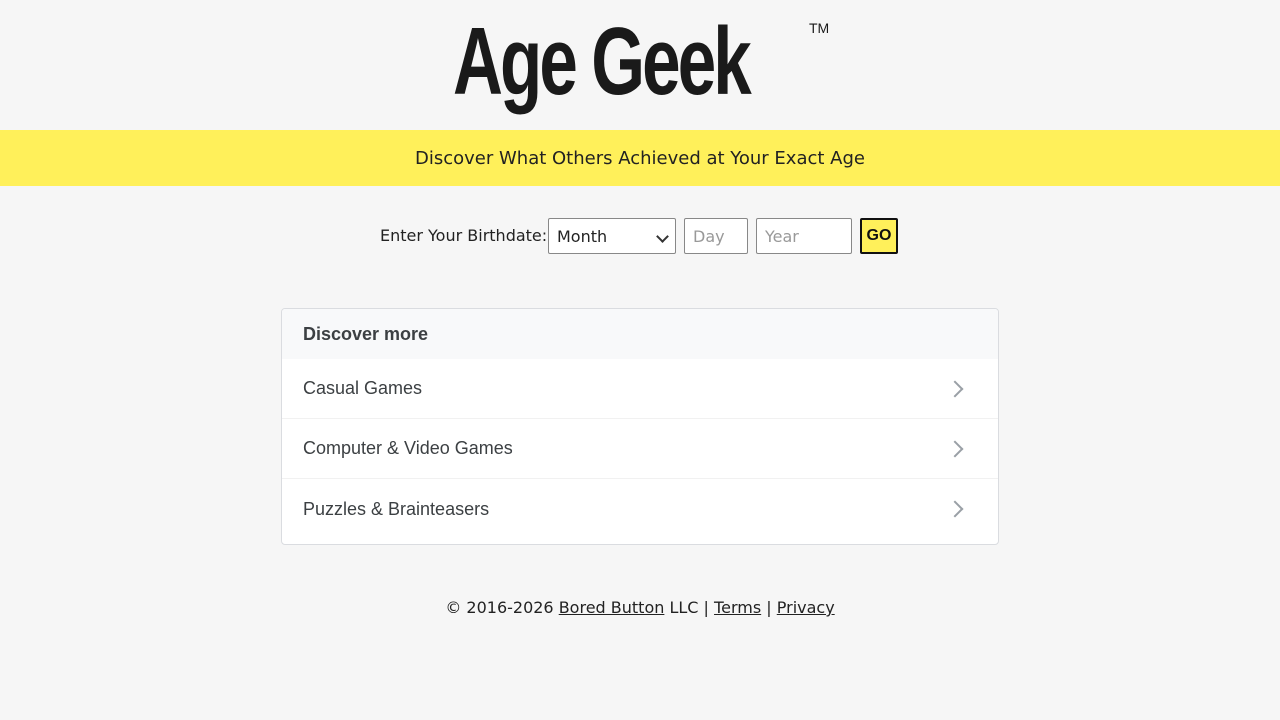  I want to click on birthdate-form: Enter Your Birthdate: Month GO, so click(640, 236).